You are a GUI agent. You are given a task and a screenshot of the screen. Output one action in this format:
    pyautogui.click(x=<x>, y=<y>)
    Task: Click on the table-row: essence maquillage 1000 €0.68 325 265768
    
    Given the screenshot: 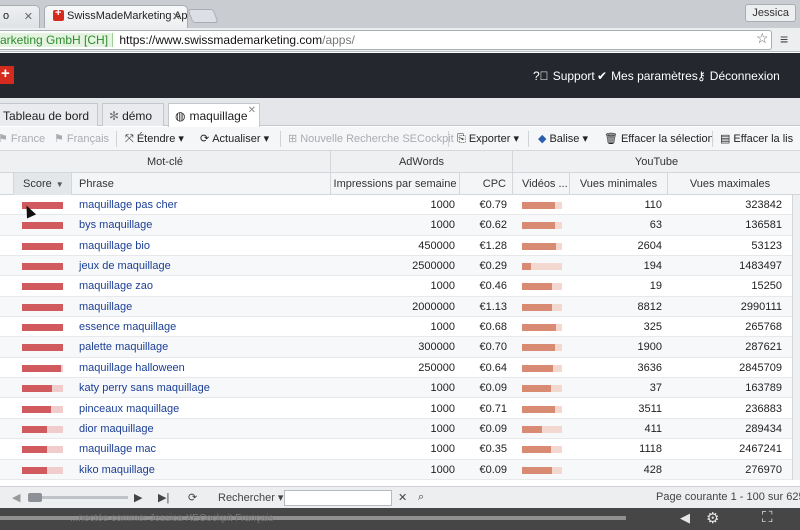 What is the action you would take?
    pyautogui.click(x=400, y=327)
    